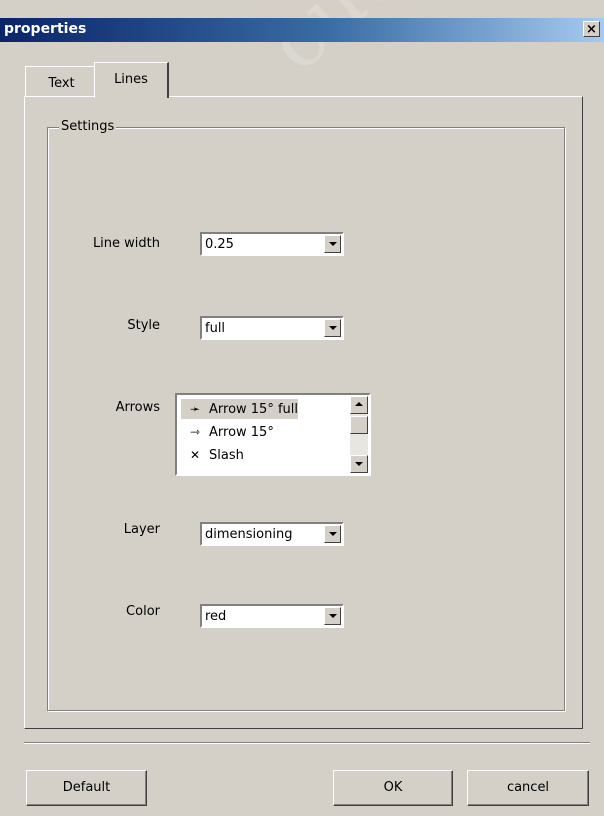 This screenshot has height=816, width=604. Describe the element at coordinates (141, 529) in the screenshot. I see `layer-label: Layer` at that location.